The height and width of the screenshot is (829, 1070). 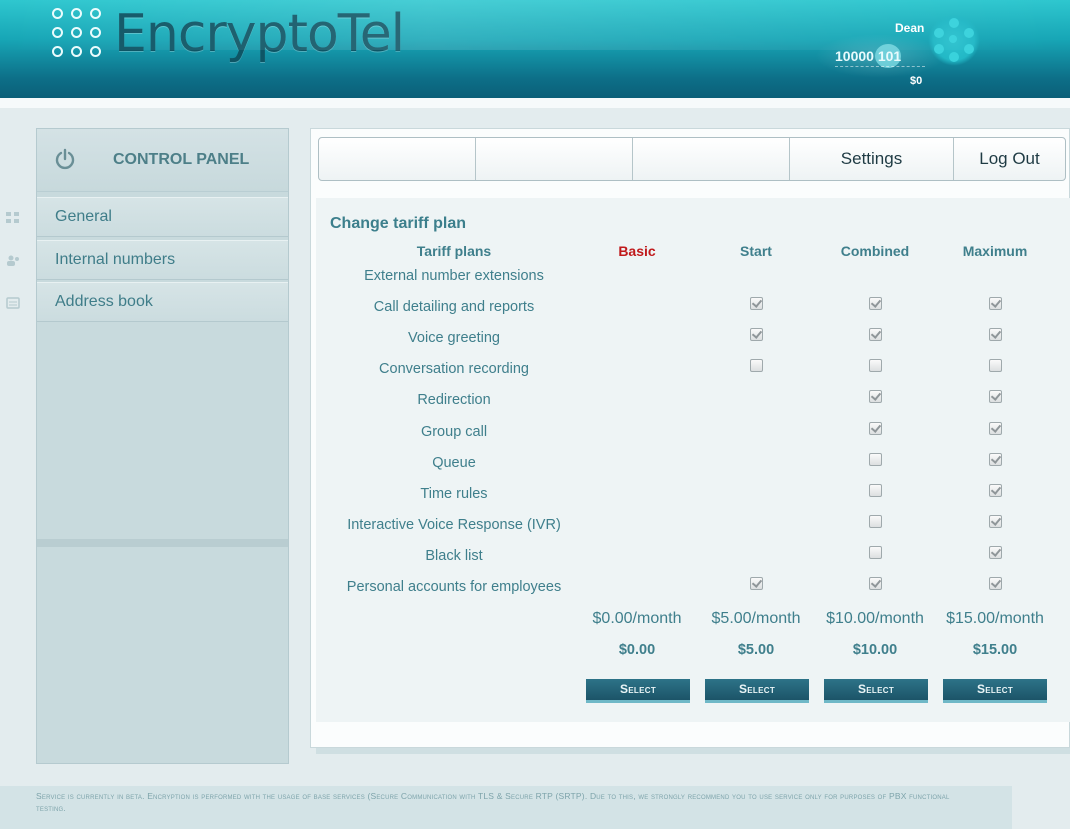 I want to click on plan-header-start: Start, so click(x=756, y=251).